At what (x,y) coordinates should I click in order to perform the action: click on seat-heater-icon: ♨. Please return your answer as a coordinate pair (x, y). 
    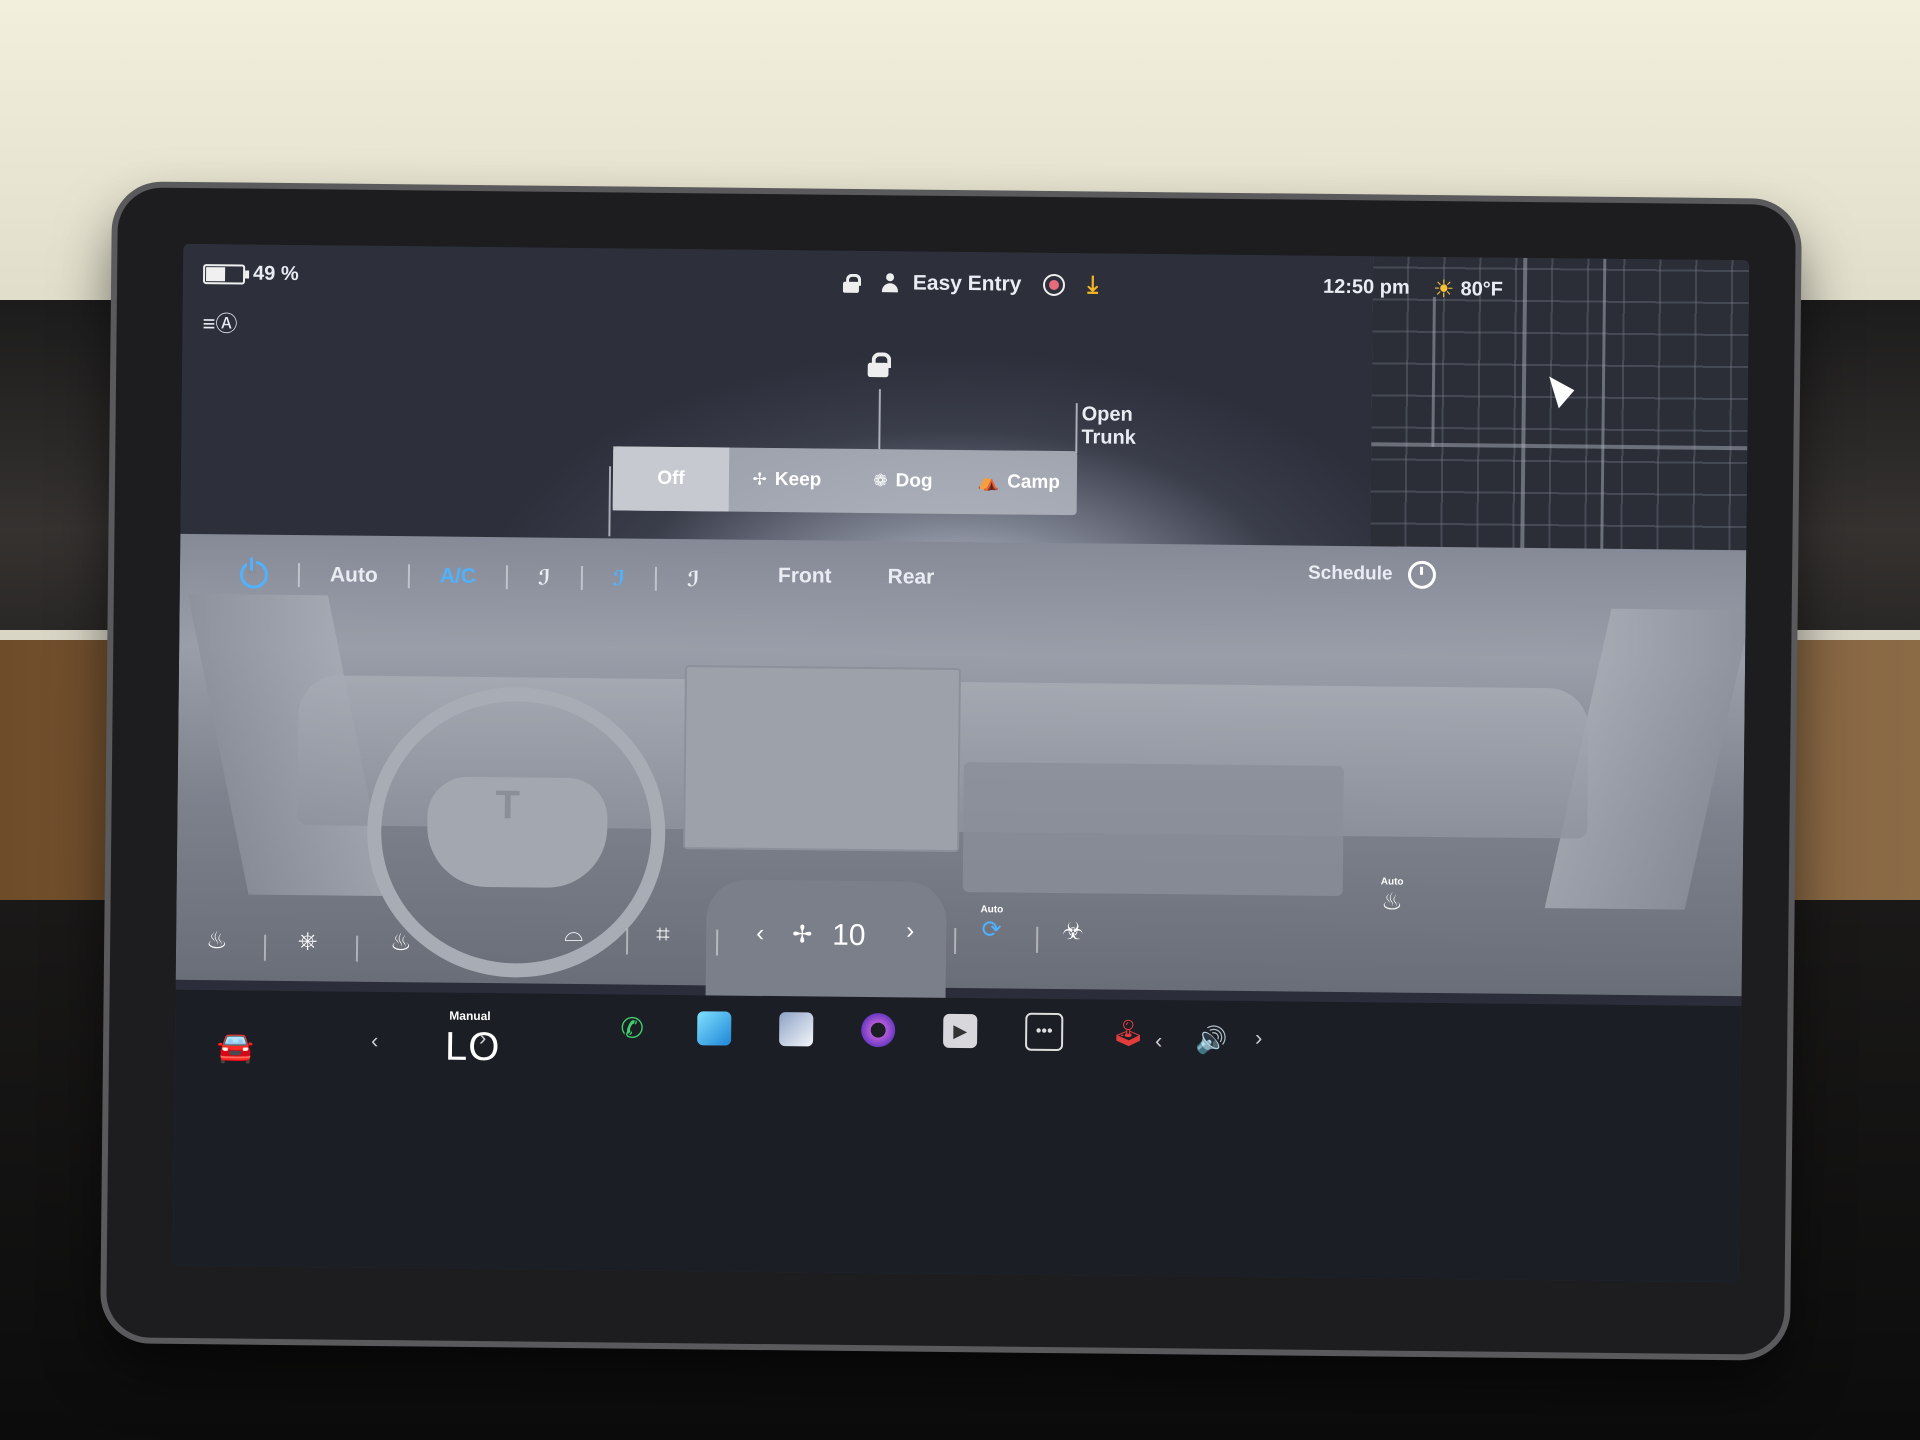
    Looking at the image, I should click on (216, 941).